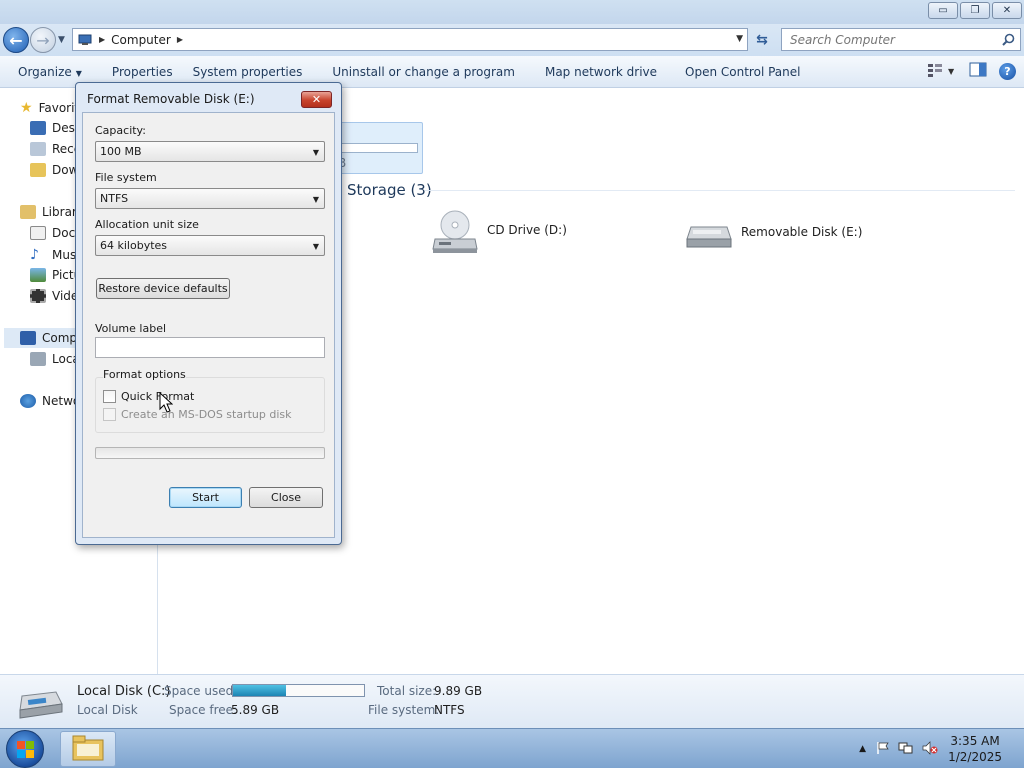 The height and width of the screenshot is (768, 1024). Describe the element at coordinates (59, 108) in the screenshot. I see `nav-favorites-label: Favorit` at that location.